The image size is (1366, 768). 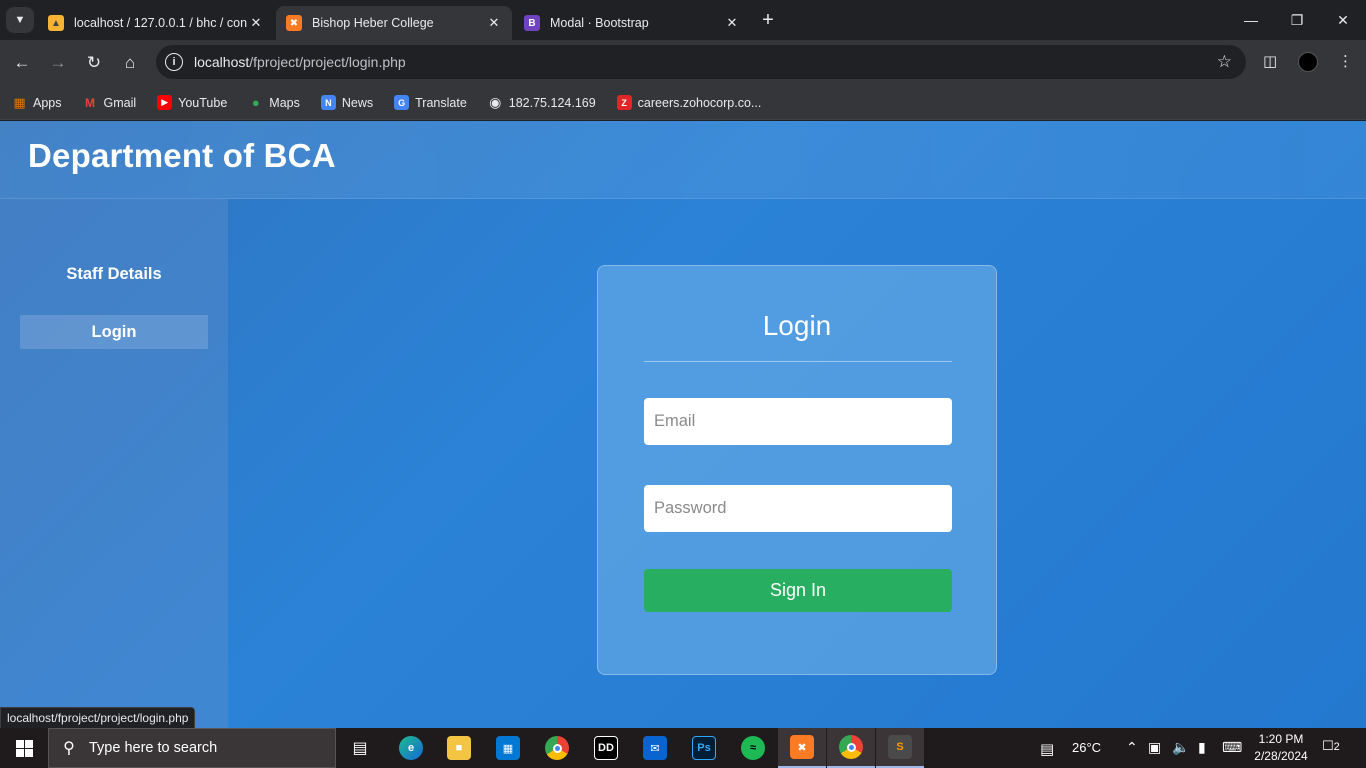 I want to click on bookmark-translate: G Translate, so click(x=430, y=102).